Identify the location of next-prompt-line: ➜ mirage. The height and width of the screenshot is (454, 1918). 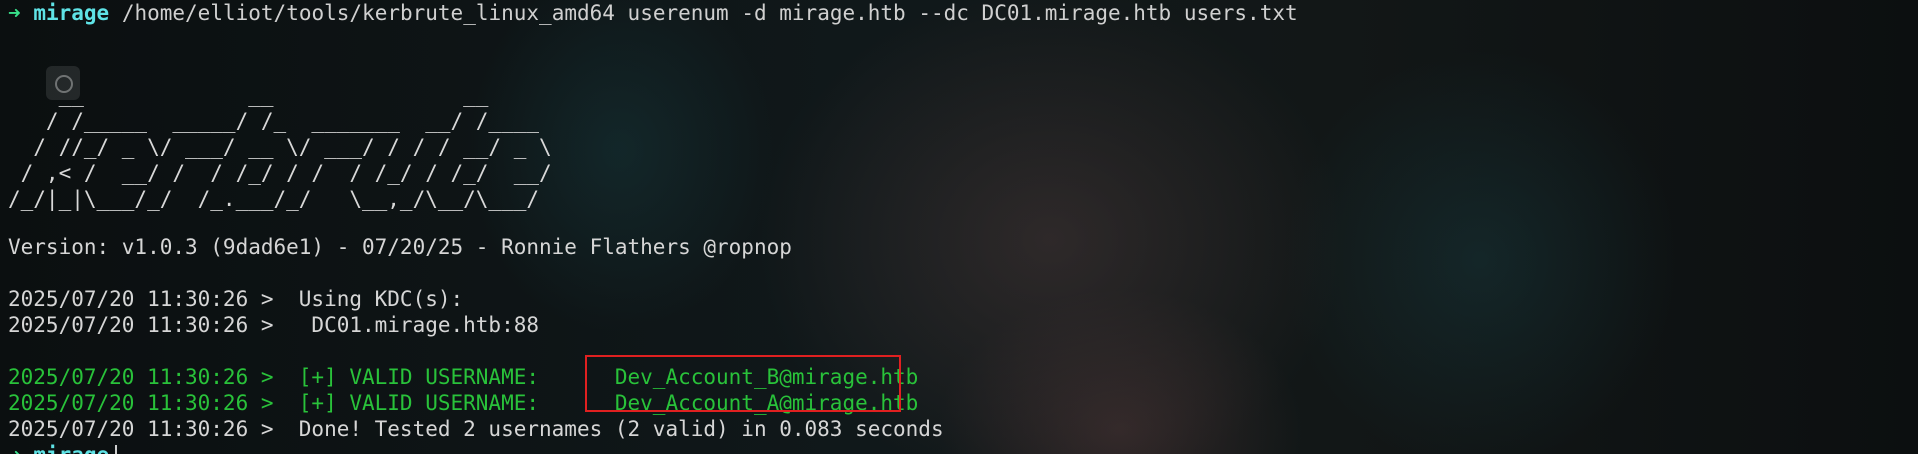
(63, 448).